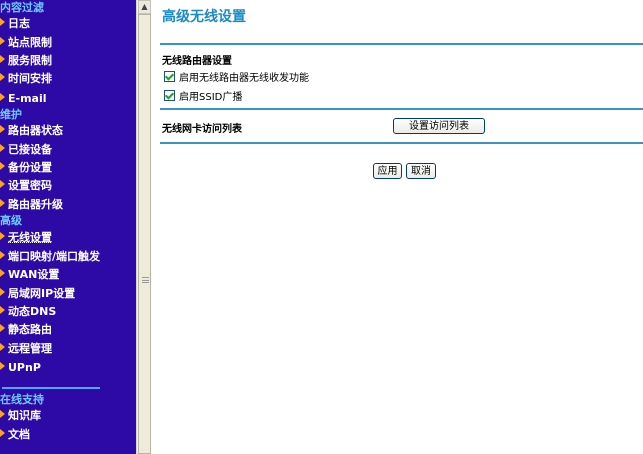 This screenshot has height=454, width=643. What do you see at coordinates (169, 95) in the screenshot?
I see `ssid-broadcast-checkbox` at bounding box center [169, 95].